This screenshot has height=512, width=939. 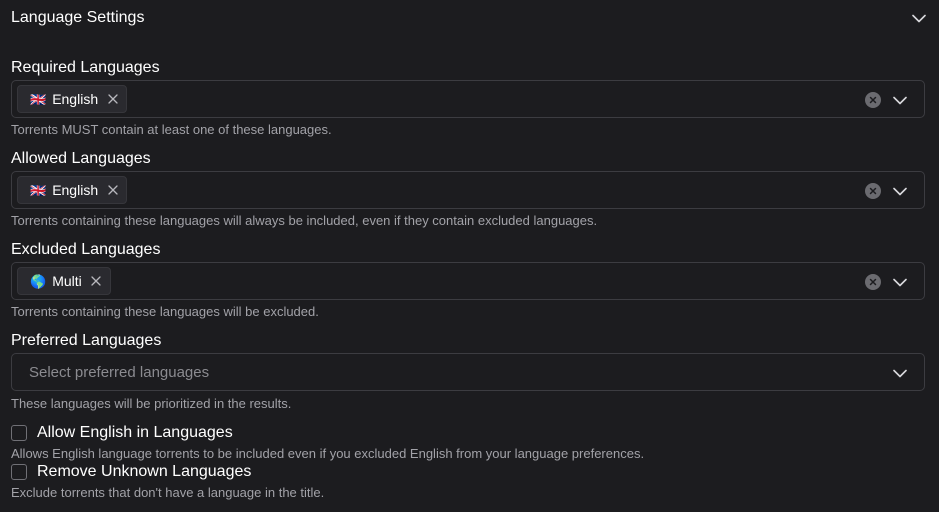 What do you see at coordinates (85, 67) in the screenshot?
I see `required-languages-label: Required Languages` at bounding box center [85, 67].